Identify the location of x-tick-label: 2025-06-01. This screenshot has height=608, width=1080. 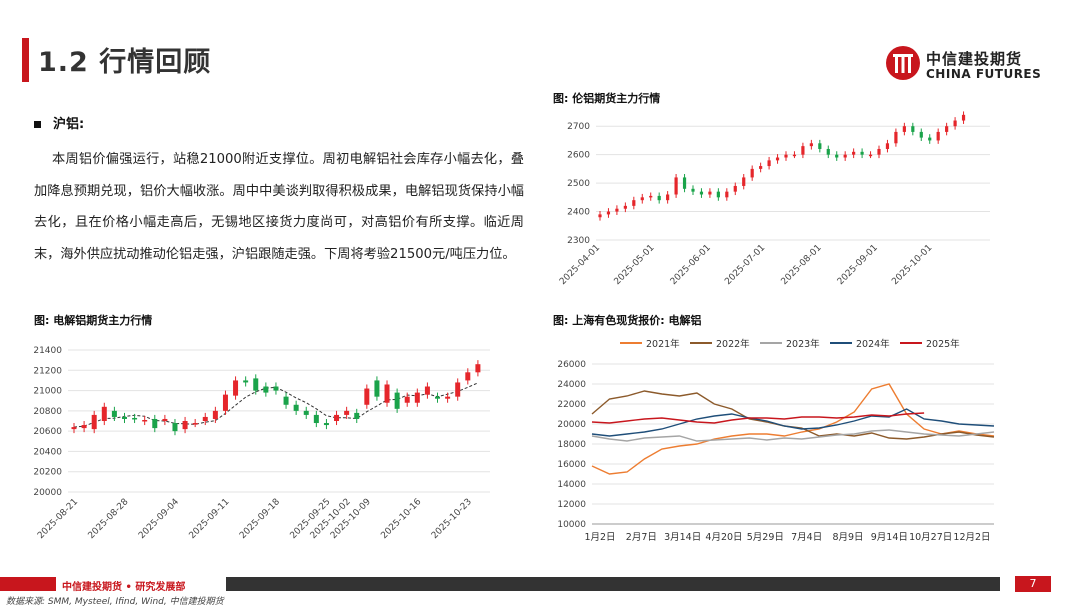
(691, 265).